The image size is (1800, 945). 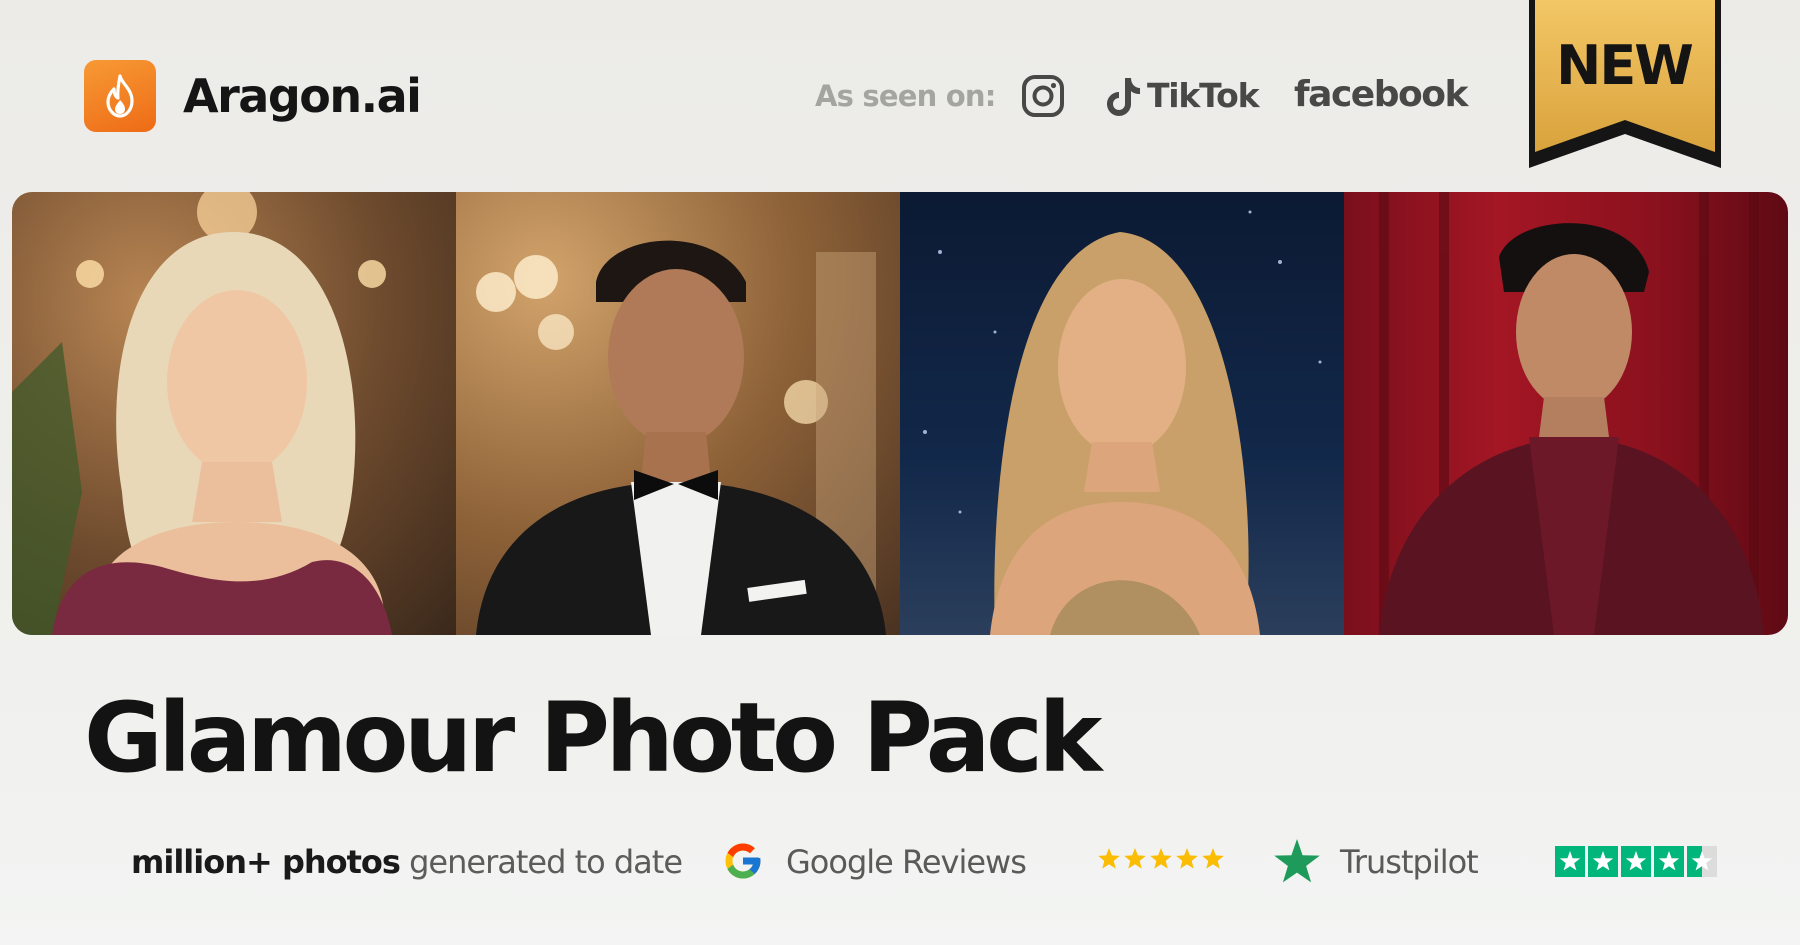 What do you see at coordinates (743, 861) in the screenshot?
I see `google-icon` at bounding box center [743, 861].